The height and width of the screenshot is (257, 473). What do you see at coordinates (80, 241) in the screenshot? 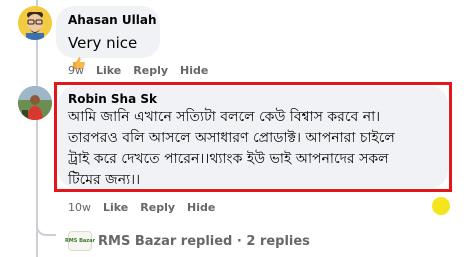
I see `rms-bazar-logo: RMS Bazar` at bounding box center [80, 241].